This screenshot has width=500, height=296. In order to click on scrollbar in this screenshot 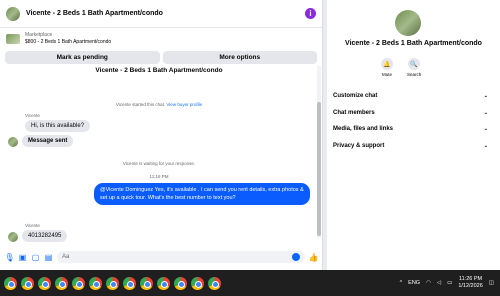, I will do `click(319, 152)`.